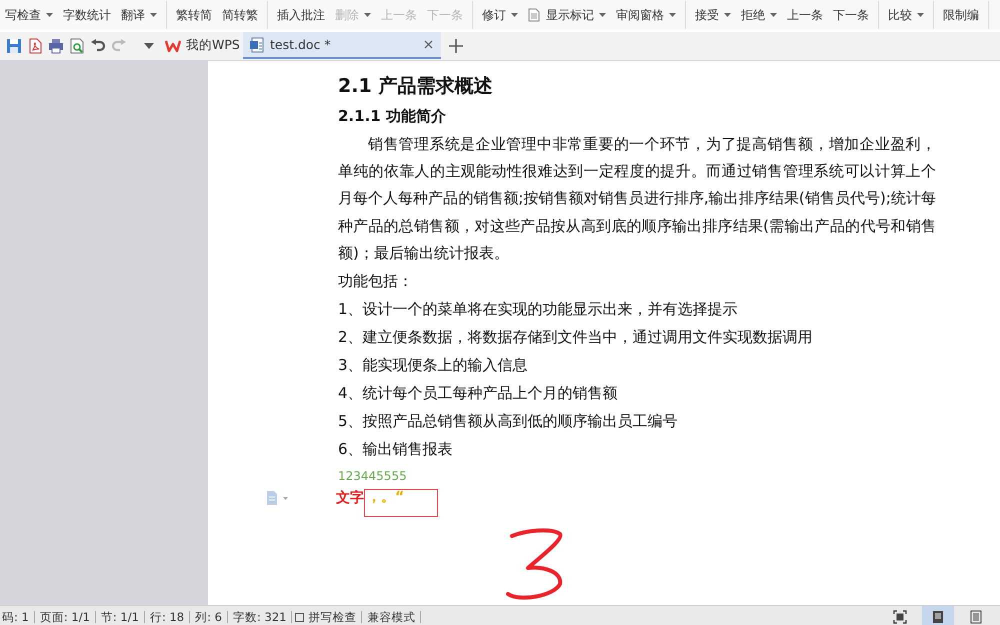 This screenshot has width=1000, height=625. What do you see at coordinates (376, 281) in the screenshot?
I see `list-line: 功能包括：` at bounding box center [376, 281].